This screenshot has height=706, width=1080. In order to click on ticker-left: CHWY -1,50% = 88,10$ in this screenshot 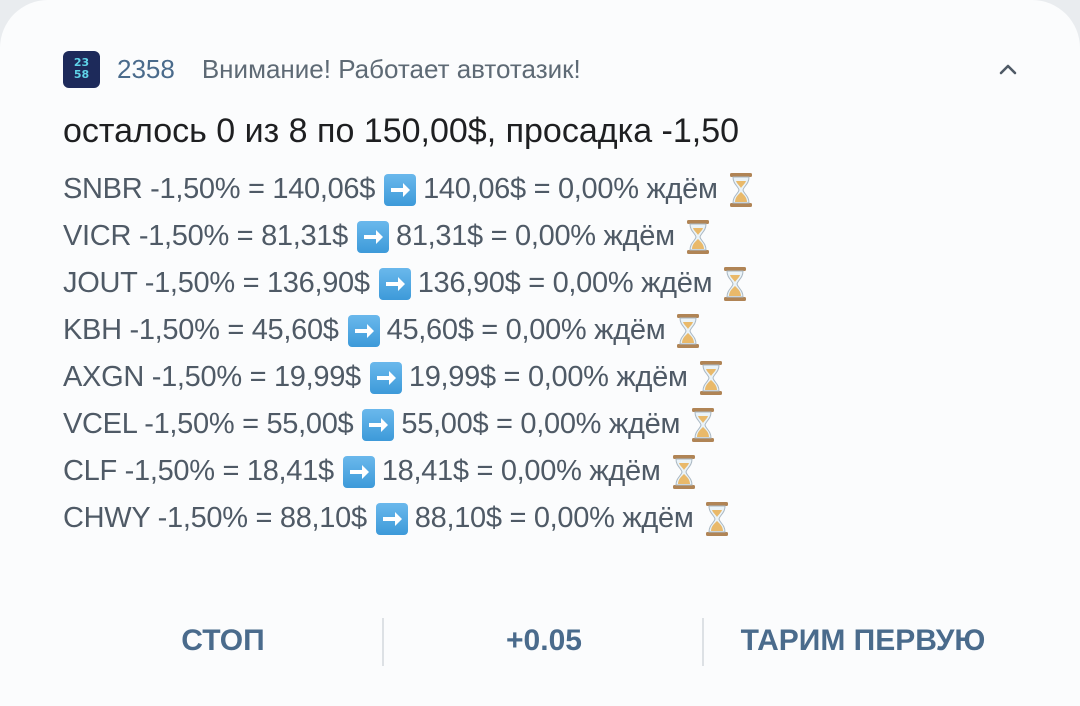, I will do `click(215, 518)`.